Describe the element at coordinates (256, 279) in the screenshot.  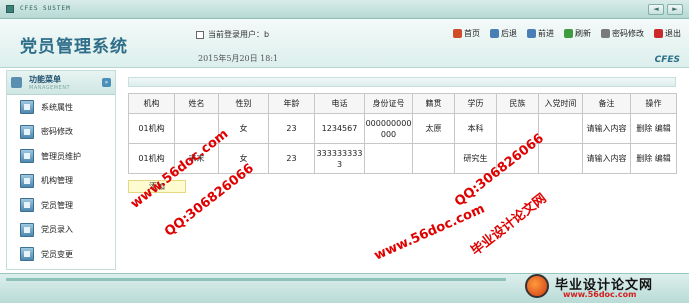
I see `footer-strip` at that location.